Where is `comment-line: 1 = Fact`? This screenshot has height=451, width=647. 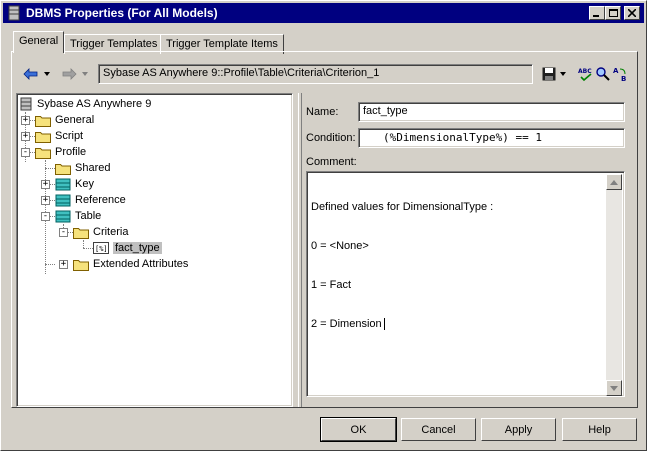 comment-line: 1 = Fact is located at coordinates (331, 285).